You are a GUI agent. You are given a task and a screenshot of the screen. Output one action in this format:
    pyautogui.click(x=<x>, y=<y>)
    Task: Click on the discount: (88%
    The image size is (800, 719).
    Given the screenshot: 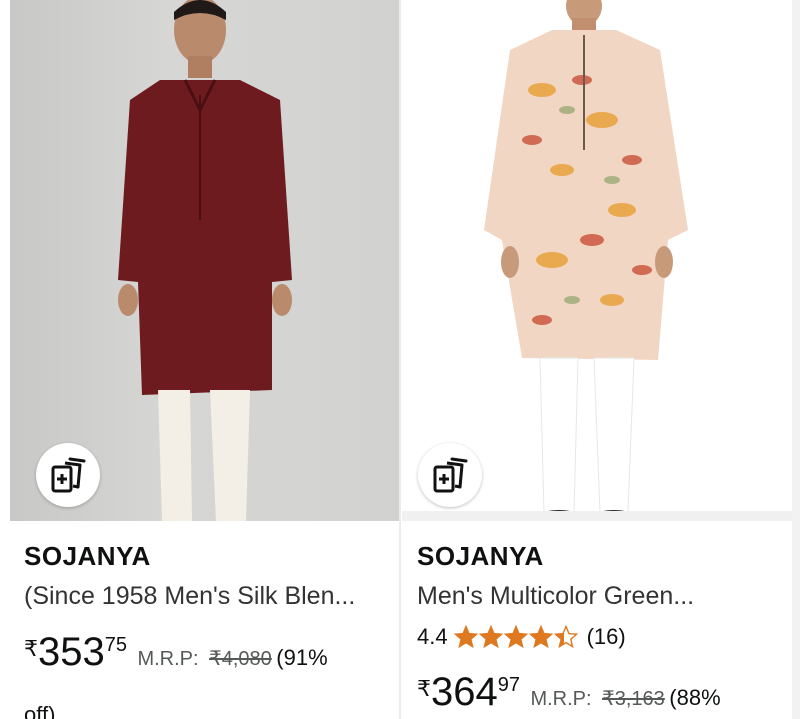 What is the action you would take?
    pyautogui.click(x=695, y=697)
    